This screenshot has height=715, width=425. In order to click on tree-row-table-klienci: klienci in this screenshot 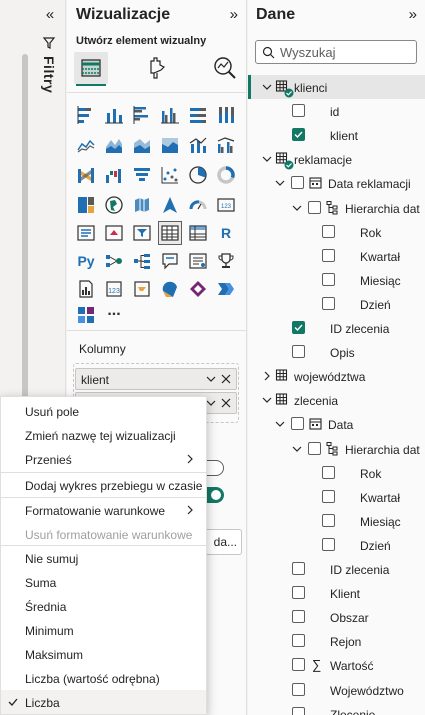, I will do `click(336, 87)`.